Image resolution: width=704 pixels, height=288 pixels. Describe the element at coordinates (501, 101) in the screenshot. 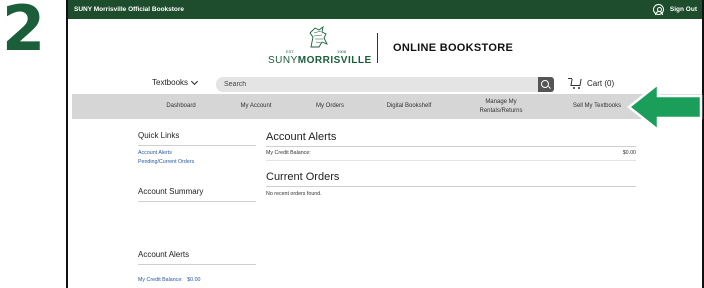

I see `nav-manage-rentals-label: Manage My` at that location.